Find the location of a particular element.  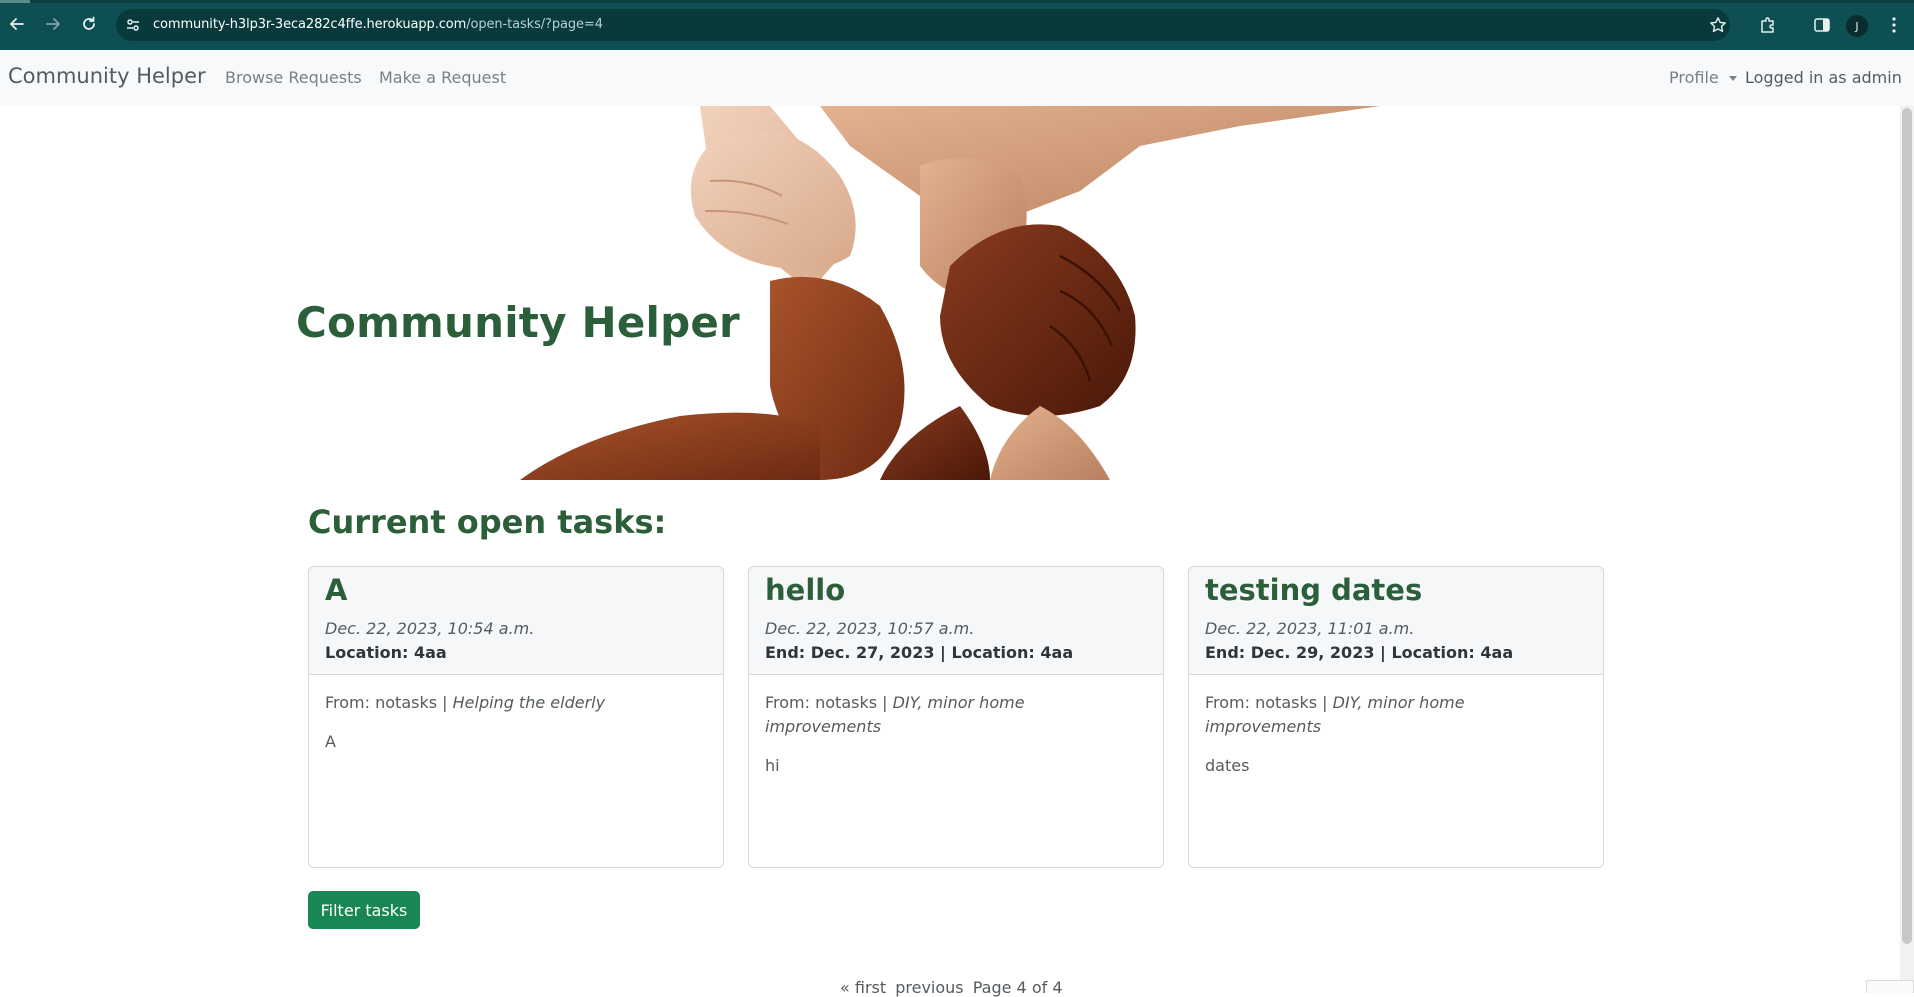

side-panel-icon is located at coordinates (1822, 25).